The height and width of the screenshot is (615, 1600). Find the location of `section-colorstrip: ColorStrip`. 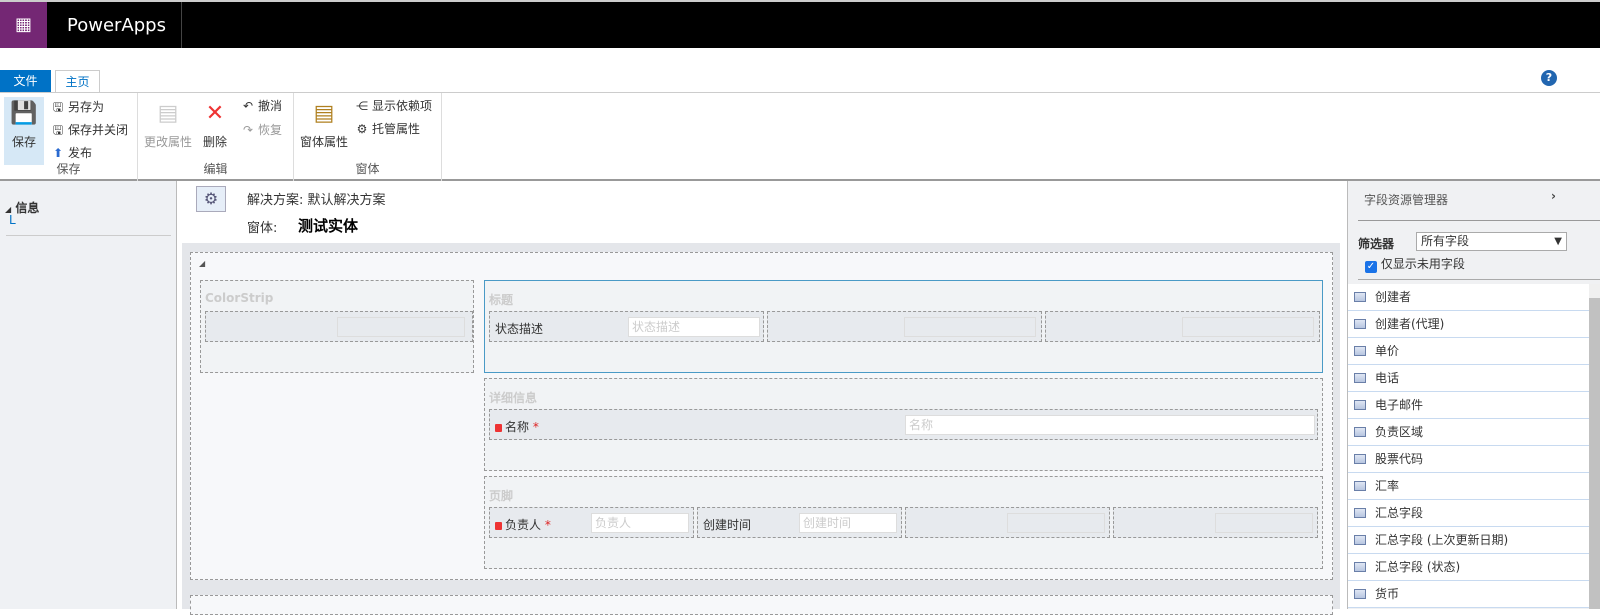

section-colorstrip: ColorStrip is located at coordinates (337, 326).